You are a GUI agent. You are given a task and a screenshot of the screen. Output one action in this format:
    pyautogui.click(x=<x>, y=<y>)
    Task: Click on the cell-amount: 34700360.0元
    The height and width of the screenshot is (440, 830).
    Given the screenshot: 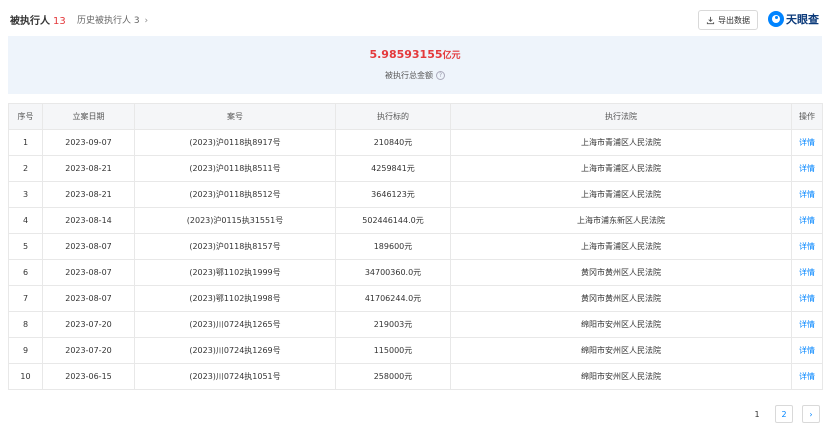 What is the action you would take?
    pyautogui.click(x=393, y=272)
    